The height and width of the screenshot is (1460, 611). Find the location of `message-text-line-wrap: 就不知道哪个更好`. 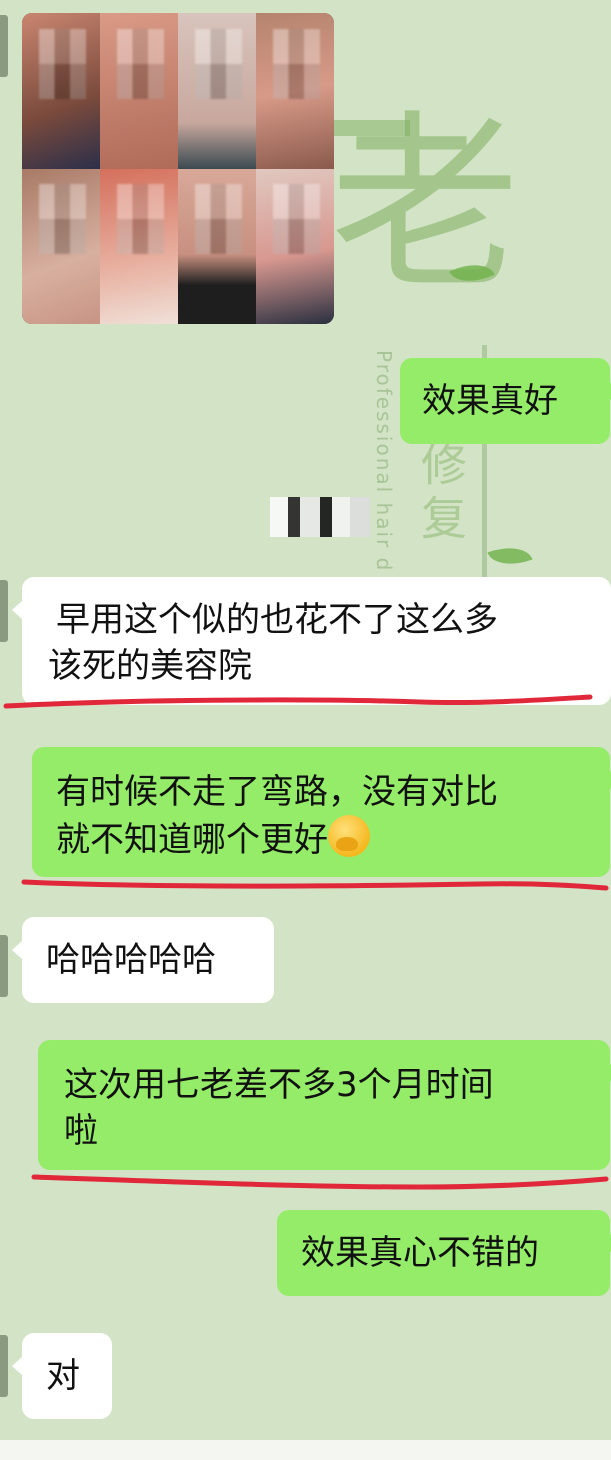

message-text-line-wrap: 就不知道哪个更好 is located at coordinates (333, 839).